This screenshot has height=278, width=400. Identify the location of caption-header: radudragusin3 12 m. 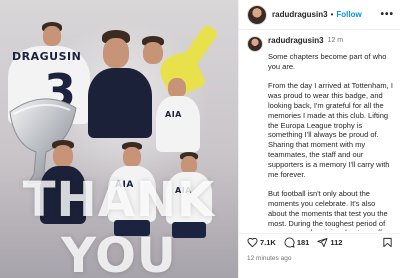
(319, 41).